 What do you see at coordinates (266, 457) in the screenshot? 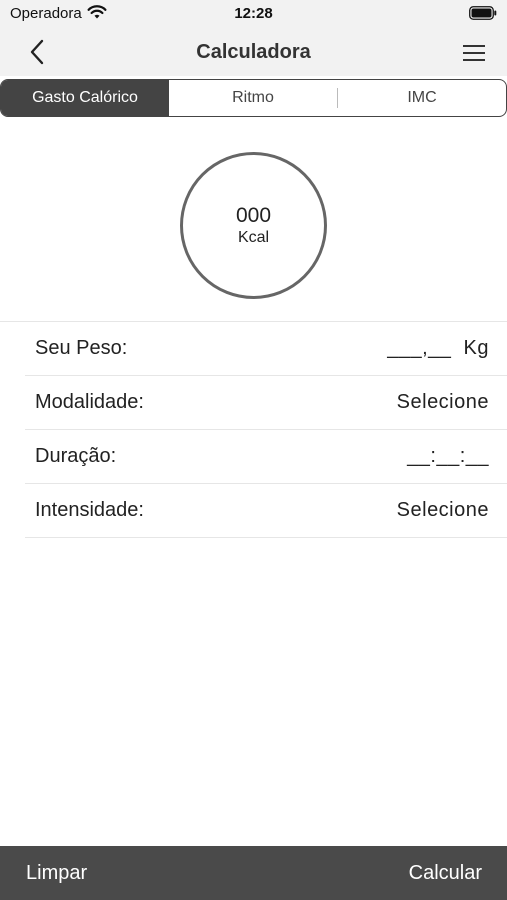
I see `duration-row: Duração: __:__:__` at bounding box center [266, 457].